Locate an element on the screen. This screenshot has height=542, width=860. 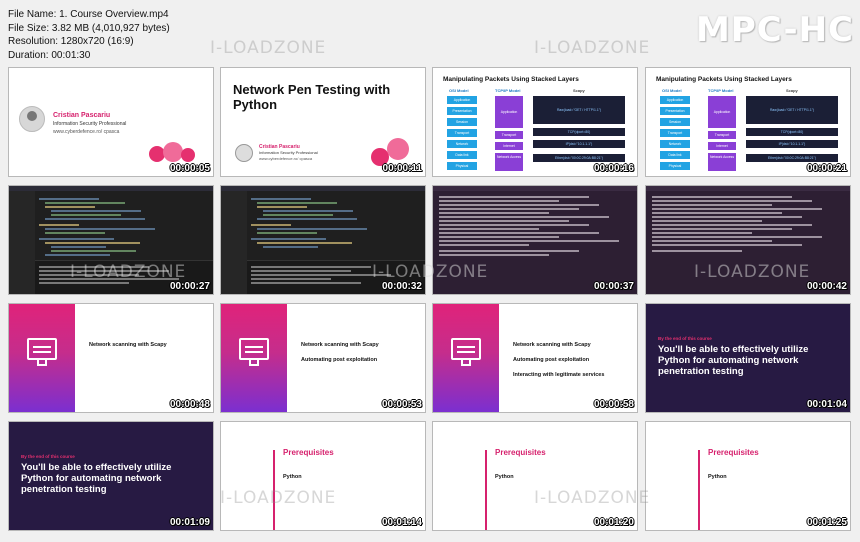
thumbnail-14: Prerequisites Python 00:01:14 is located at coordinates (323, 476).